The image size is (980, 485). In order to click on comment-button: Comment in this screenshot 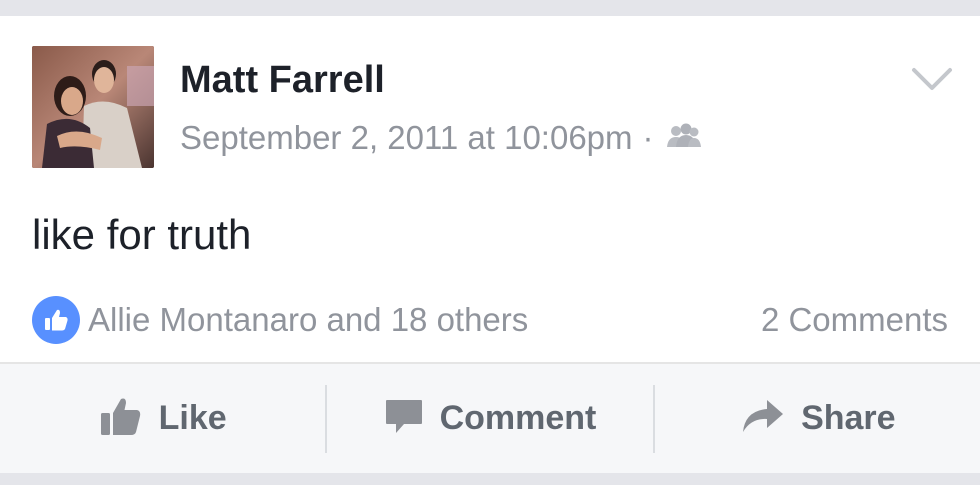, I will do `click(489, 418)`.